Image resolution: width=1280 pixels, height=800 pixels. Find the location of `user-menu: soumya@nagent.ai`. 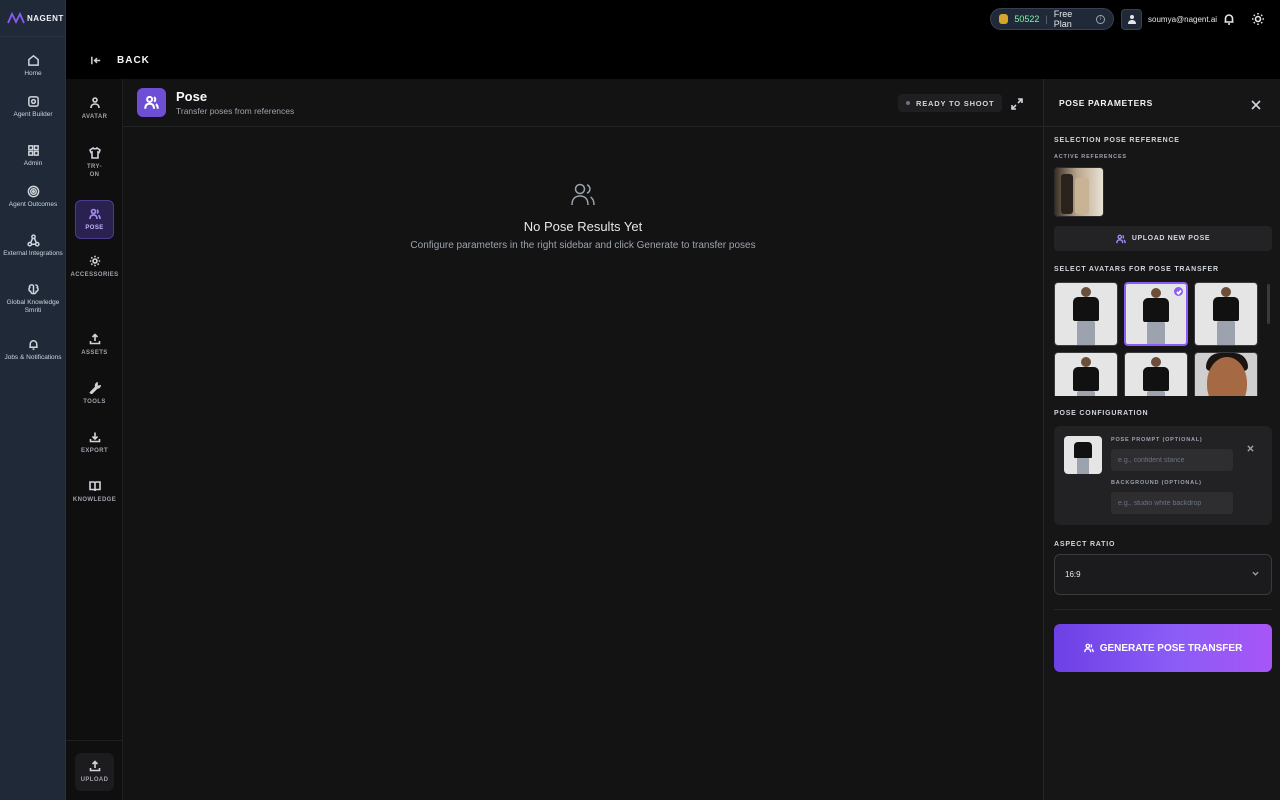

user-menu: soumya@nagent.ai is located at coordinates (1169, 19).